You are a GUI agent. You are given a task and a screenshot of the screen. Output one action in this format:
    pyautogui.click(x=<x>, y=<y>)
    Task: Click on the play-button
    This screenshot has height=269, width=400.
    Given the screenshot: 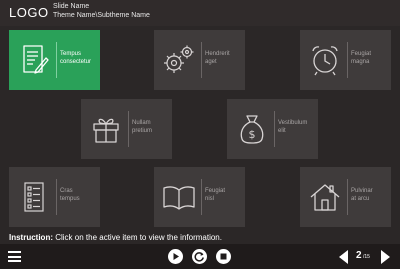 What is the action you would take?
    pyautogui.click(x=175, y=256)
    